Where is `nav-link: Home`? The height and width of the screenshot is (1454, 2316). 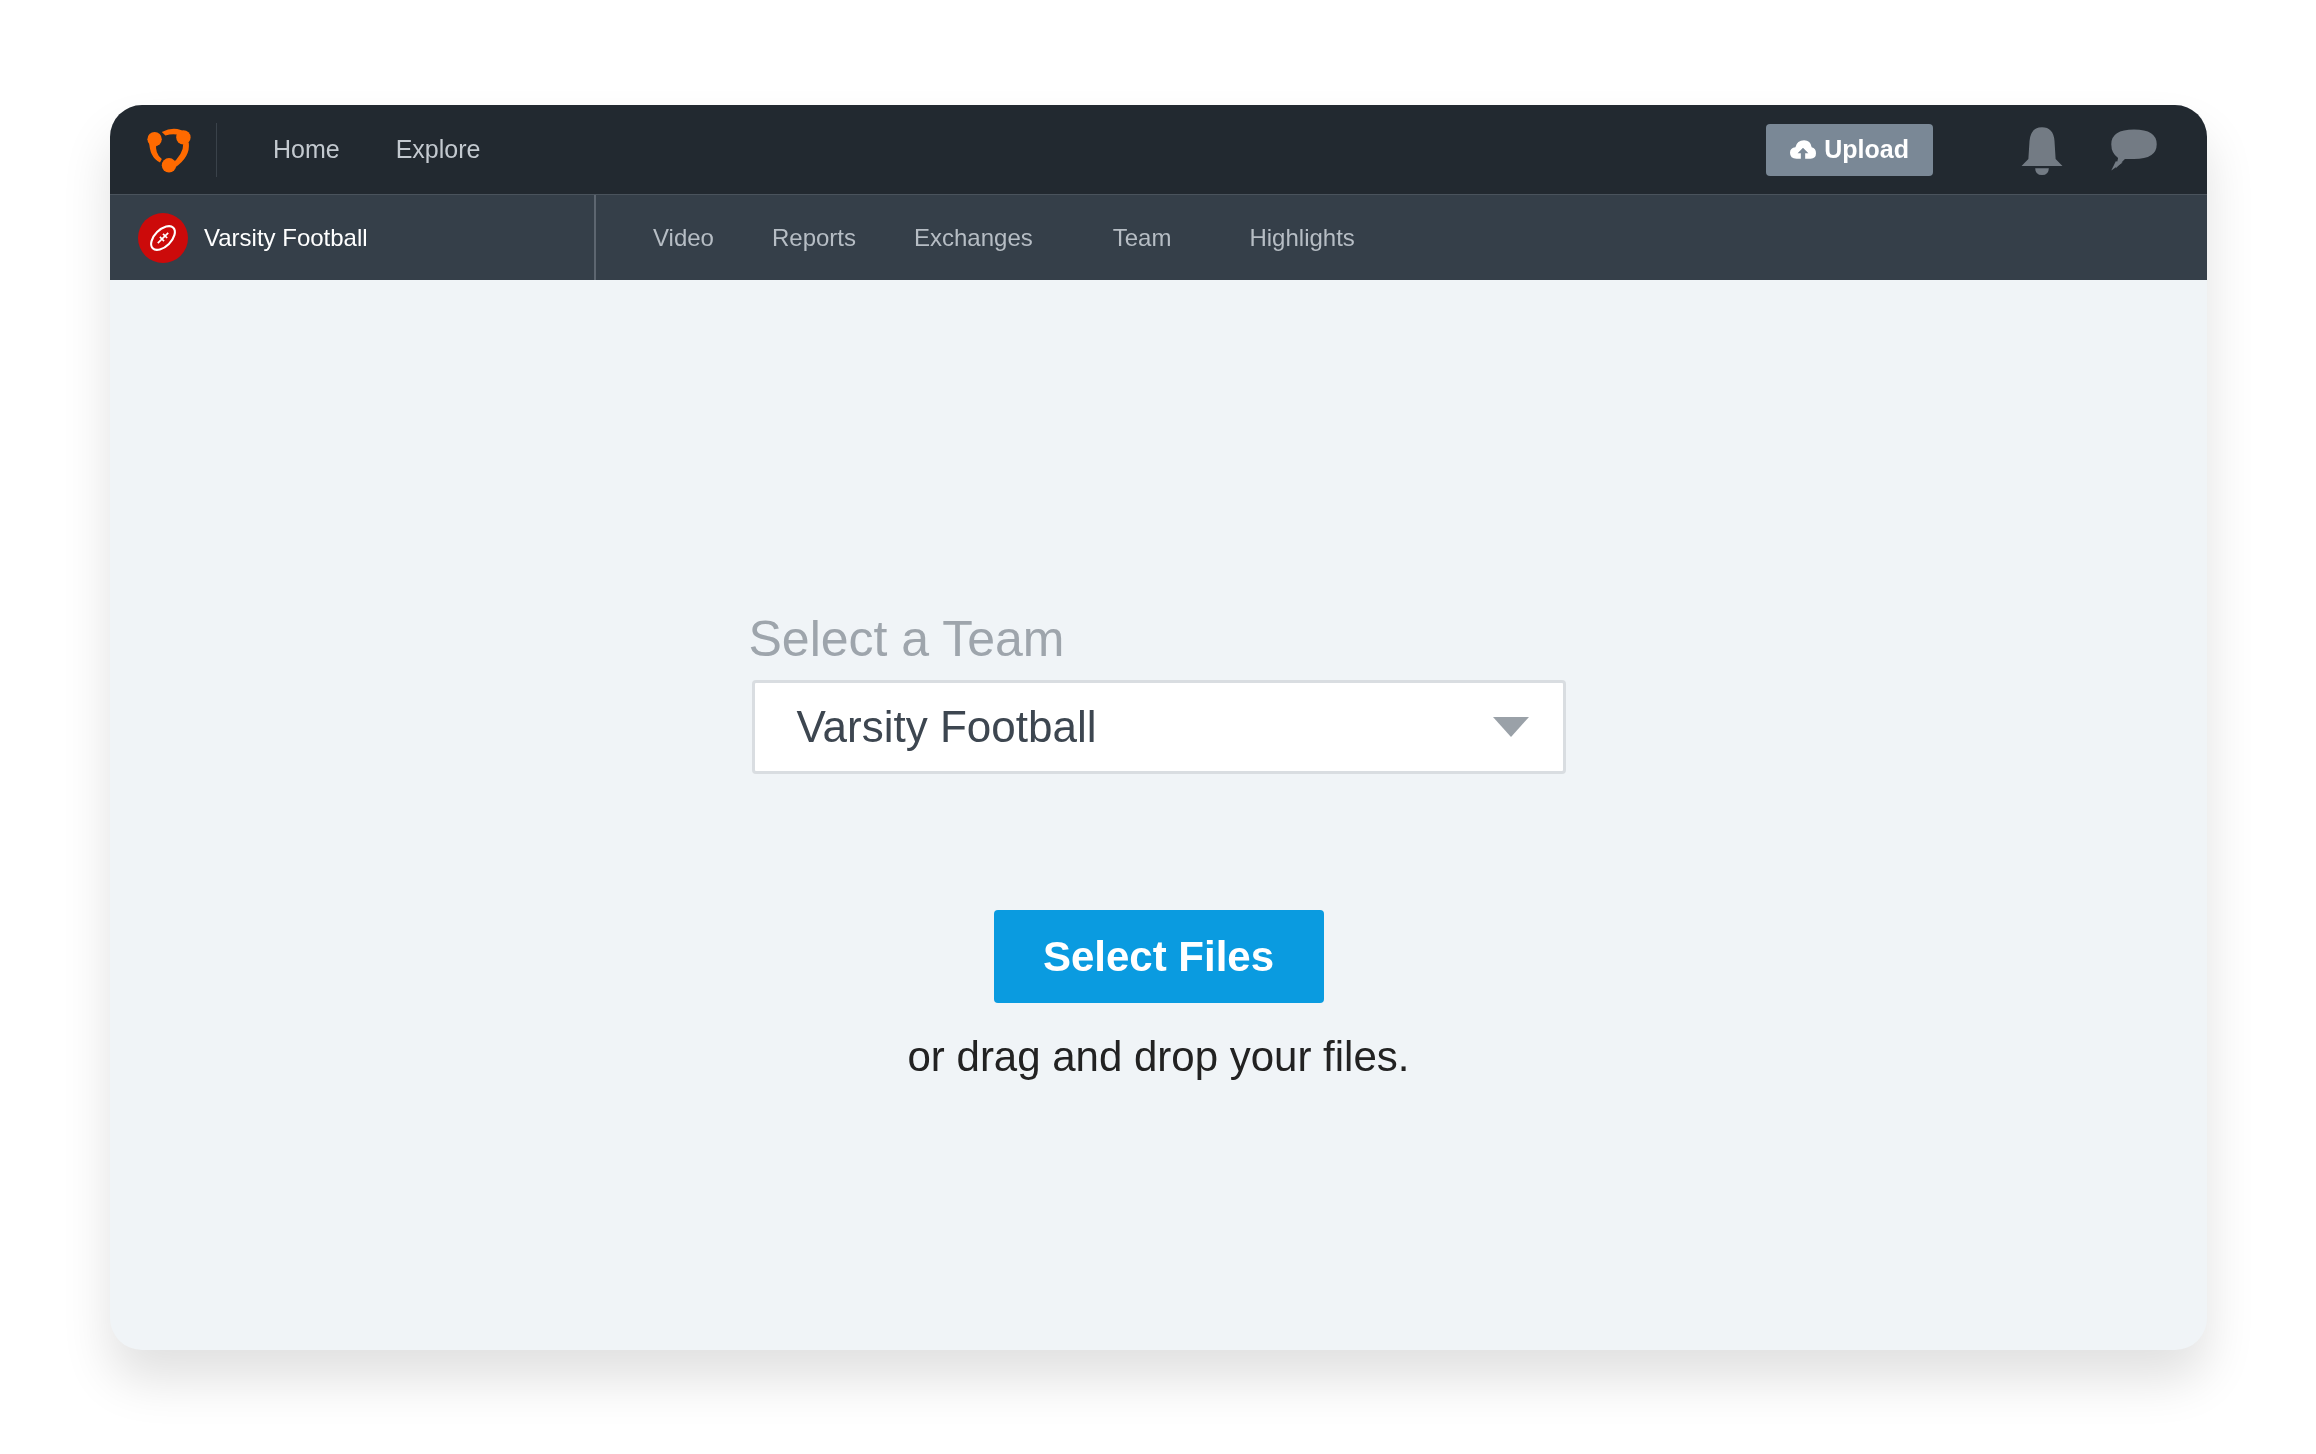
nav-link: Home is located at coordinates (306, 149).